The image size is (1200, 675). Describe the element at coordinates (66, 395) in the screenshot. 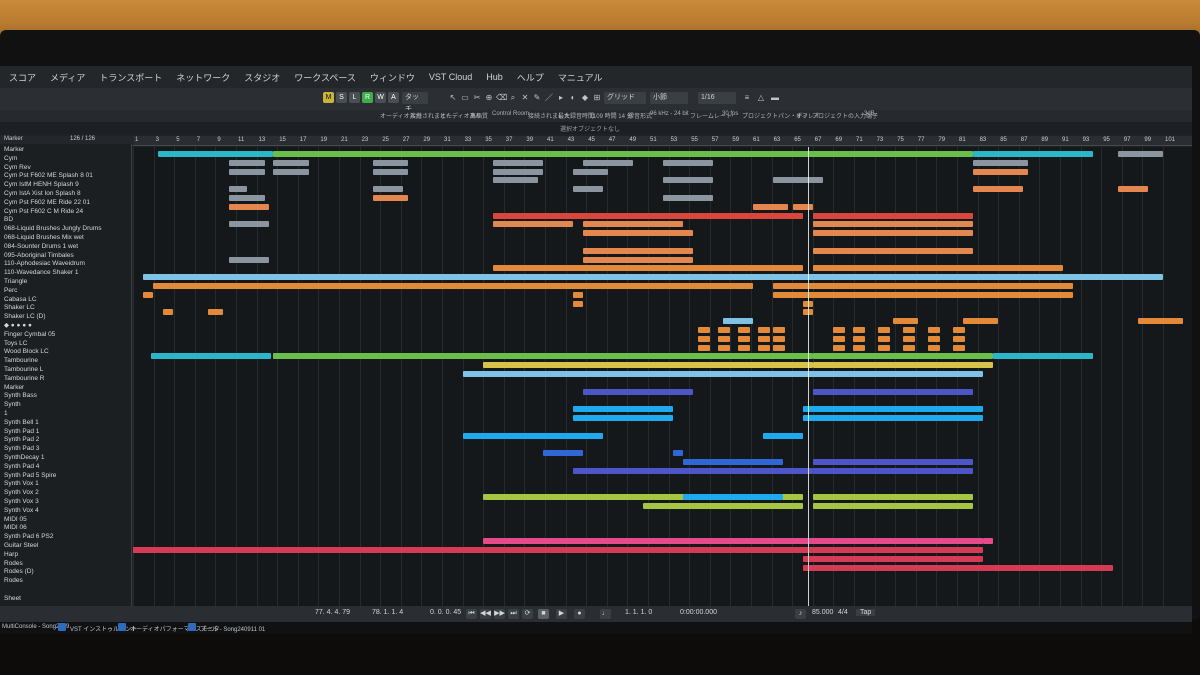

I see `track-row: Synth Bass` at that location.